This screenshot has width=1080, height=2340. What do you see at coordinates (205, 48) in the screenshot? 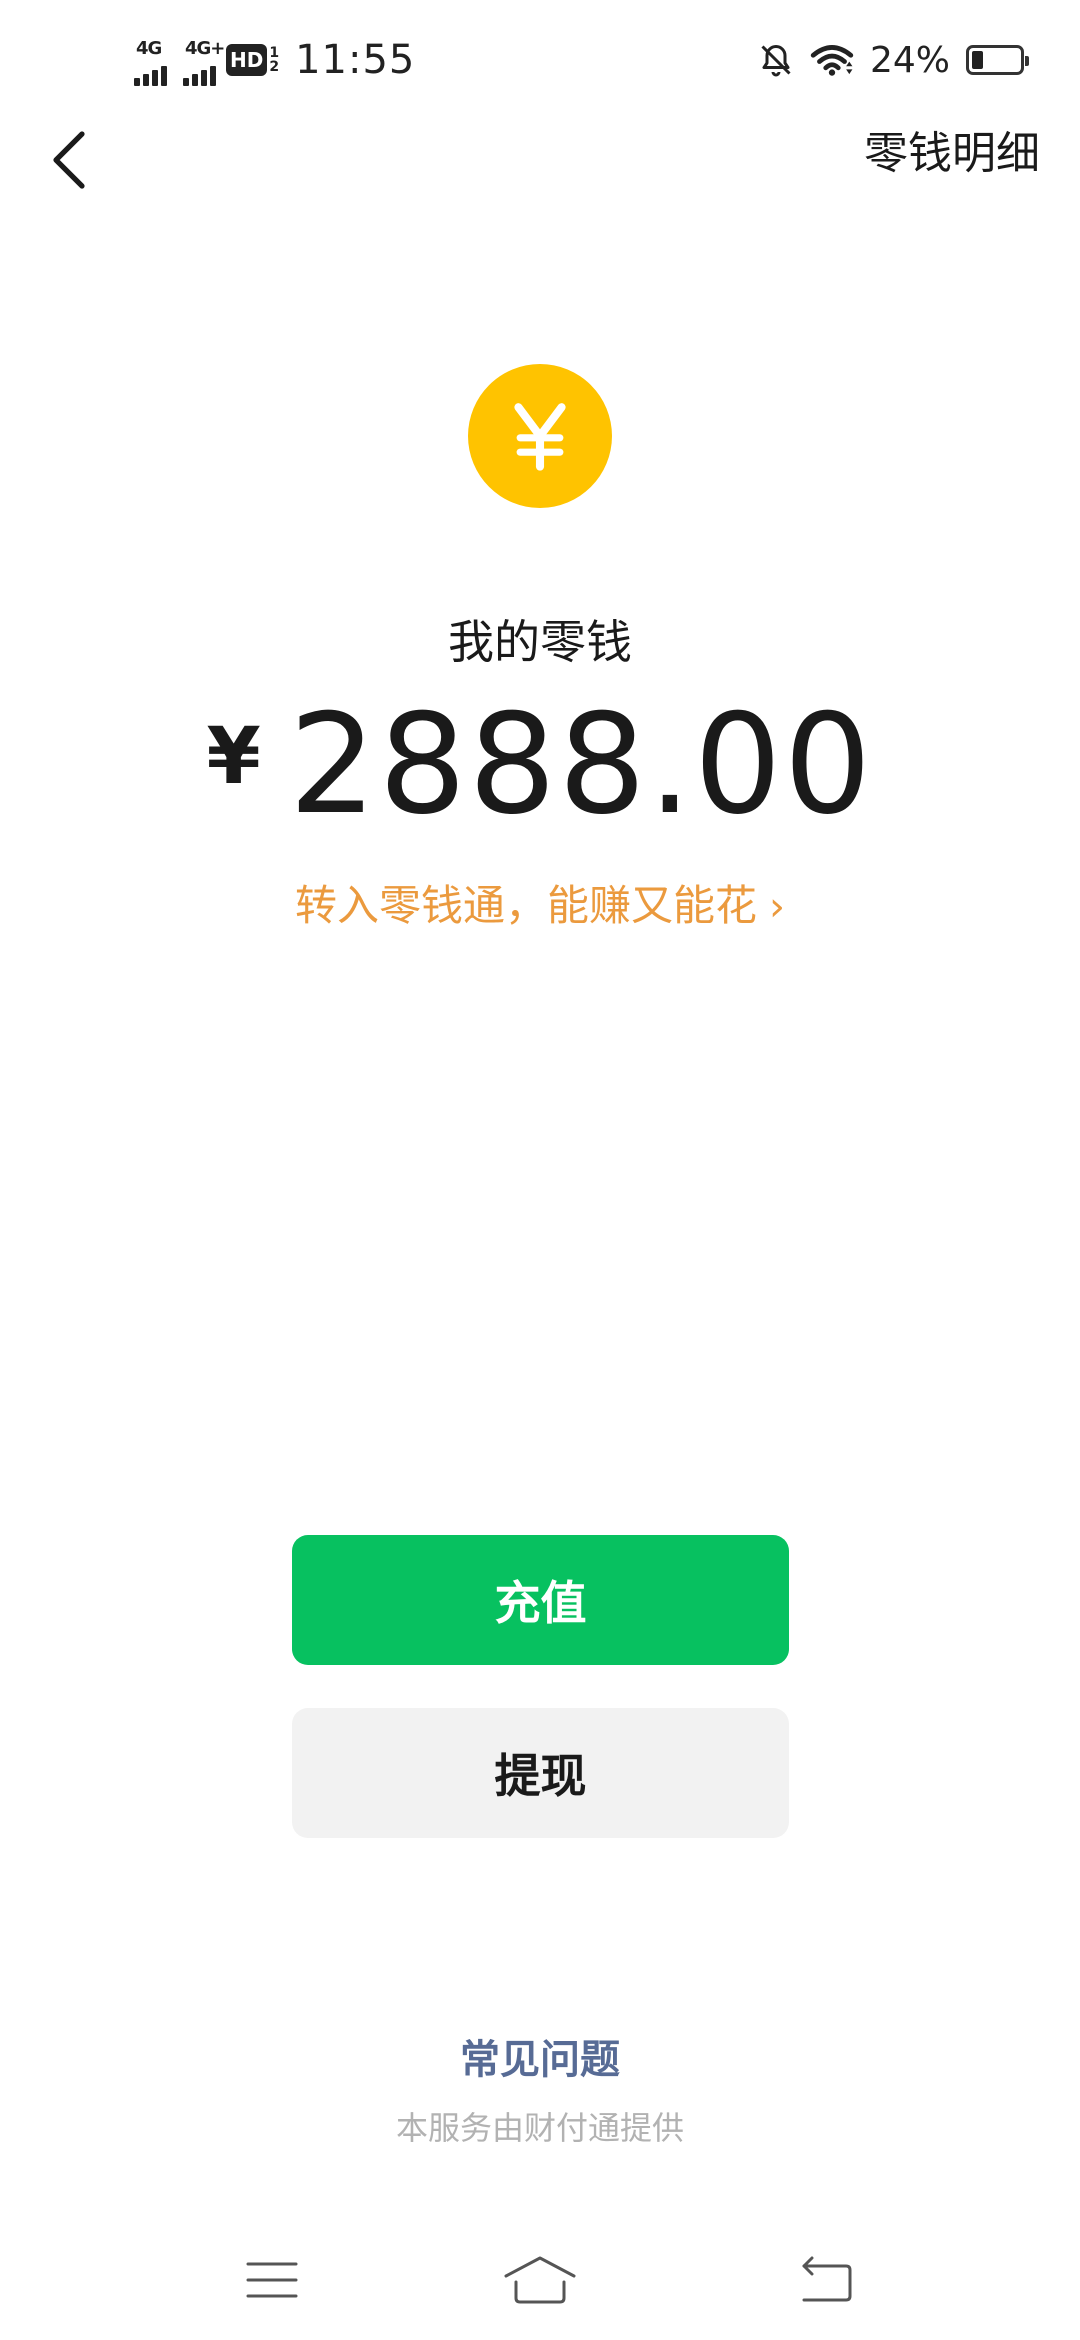
I see `sim2-network-label: 4G+` at bounding box center [205, 48].